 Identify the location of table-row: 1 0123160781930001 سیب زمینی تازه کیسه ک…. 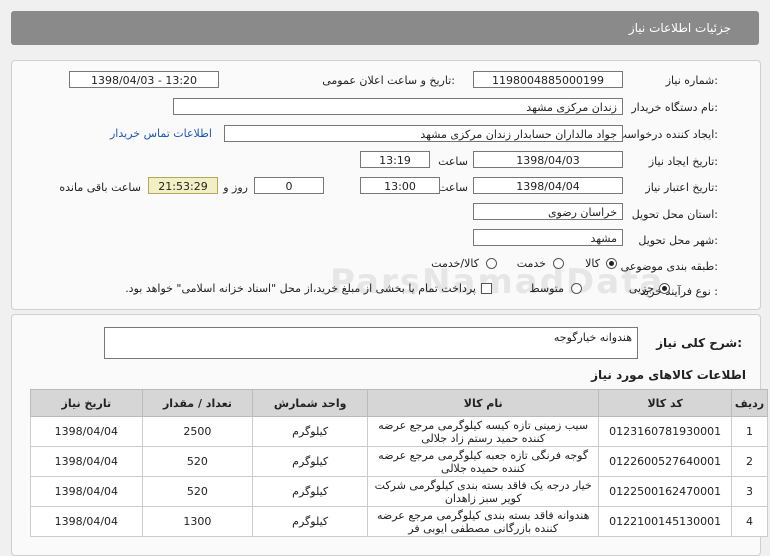
(399, 431).